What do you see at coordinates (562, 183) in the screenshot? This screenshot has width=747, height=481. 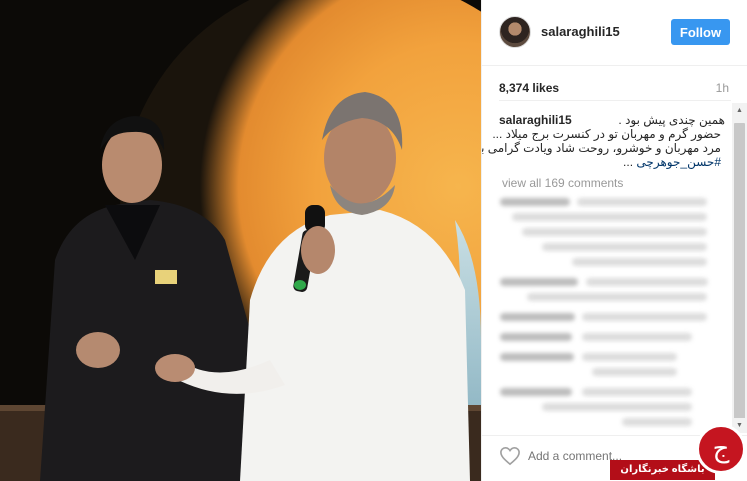 I see `view-all-comments-link: view all 169 comments` at bounding box center [562, 183].